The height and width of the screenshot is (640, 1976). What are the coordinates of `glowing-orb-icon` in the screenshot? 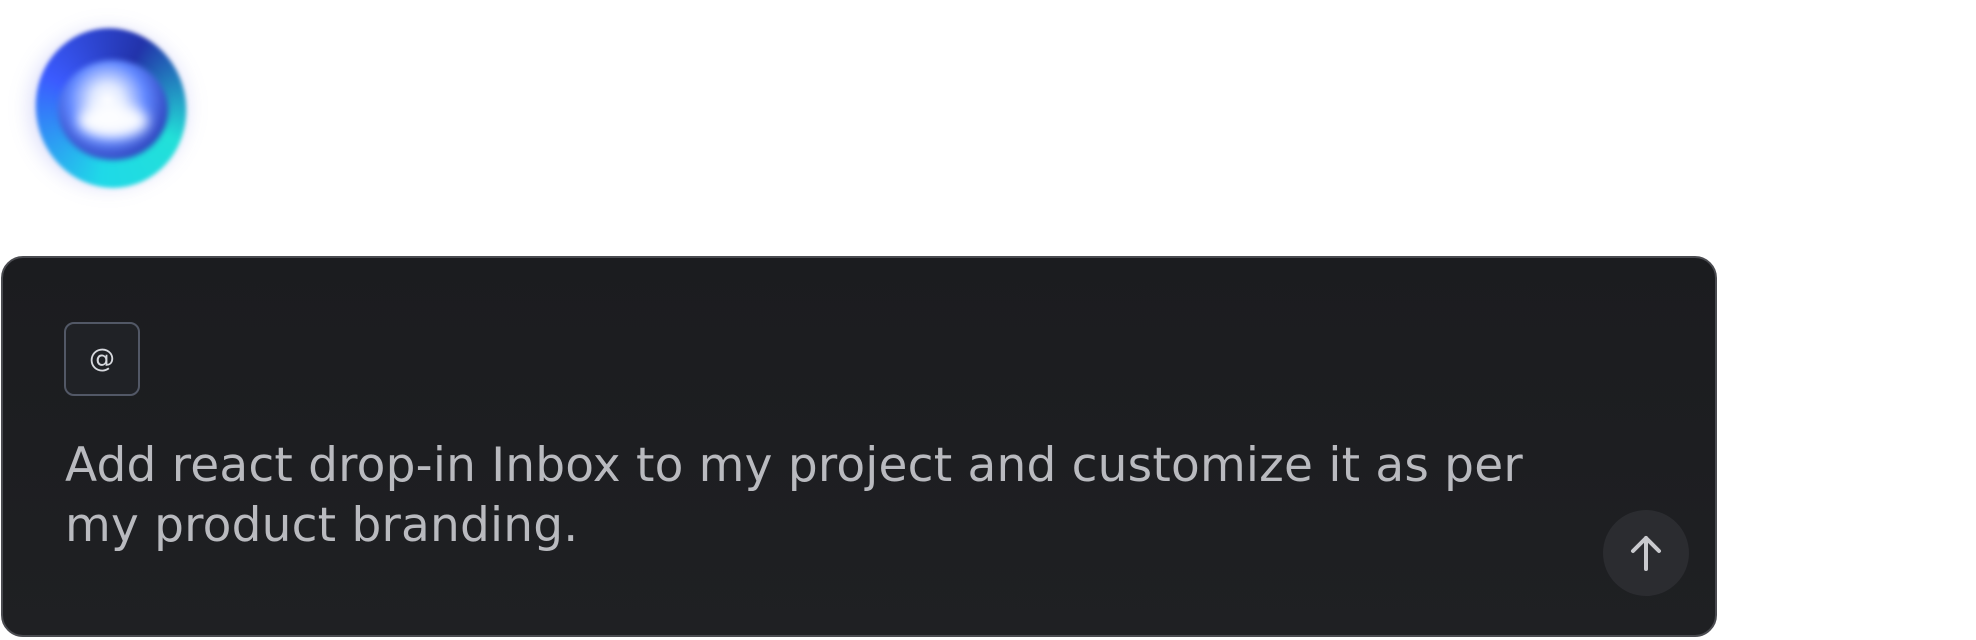 It's located at (109, 108).